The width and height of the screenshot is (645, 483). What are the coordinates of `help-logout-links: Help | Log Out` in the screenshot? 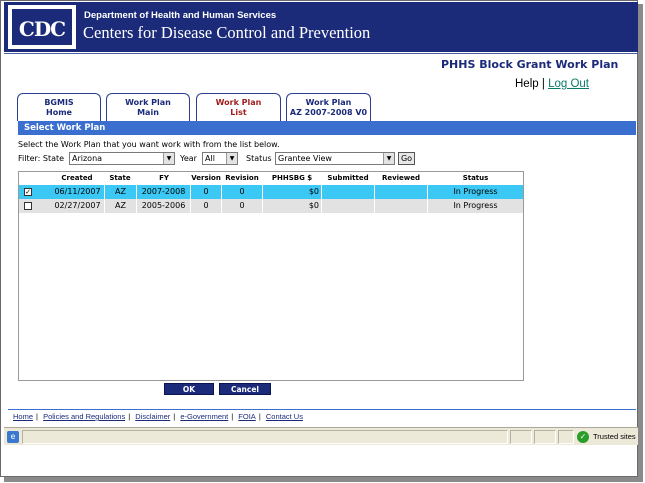 It's located at (552, 84).